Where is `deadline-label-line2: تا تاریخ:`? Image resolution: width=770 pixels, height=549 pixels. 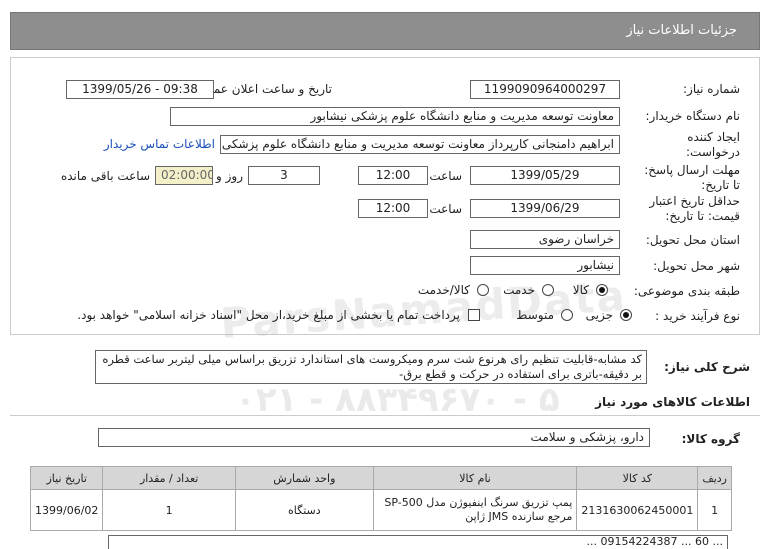 deadline-label-line2: تا تاریخ: is located at coordinates (720, 185).